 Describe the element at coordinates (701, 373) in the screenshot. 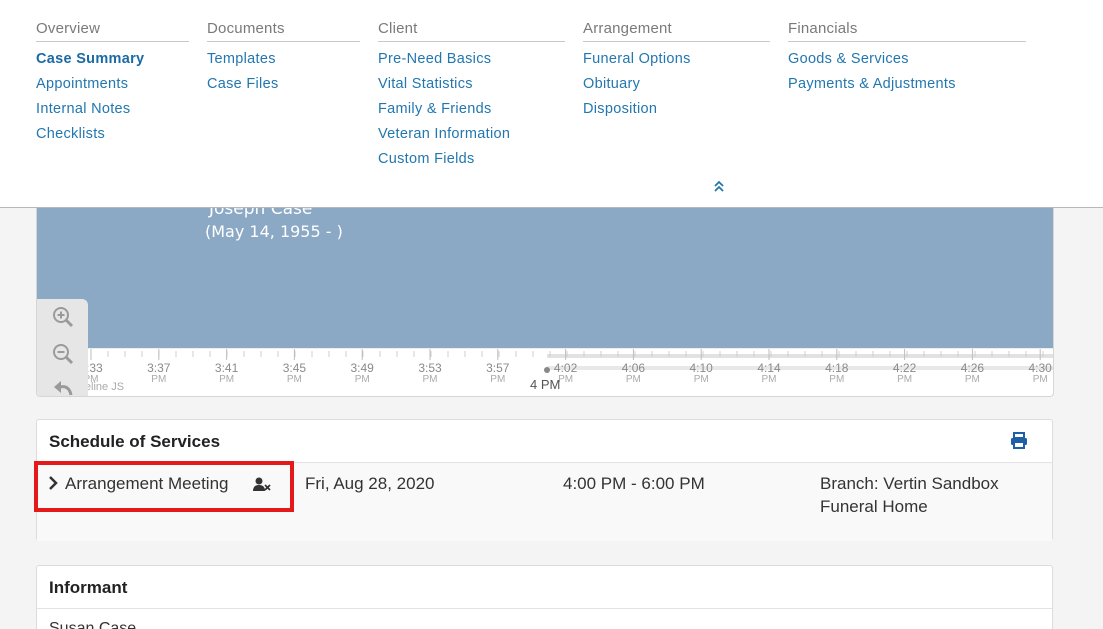

I see `timeline-tick-label: 4:10 PM` at that location.